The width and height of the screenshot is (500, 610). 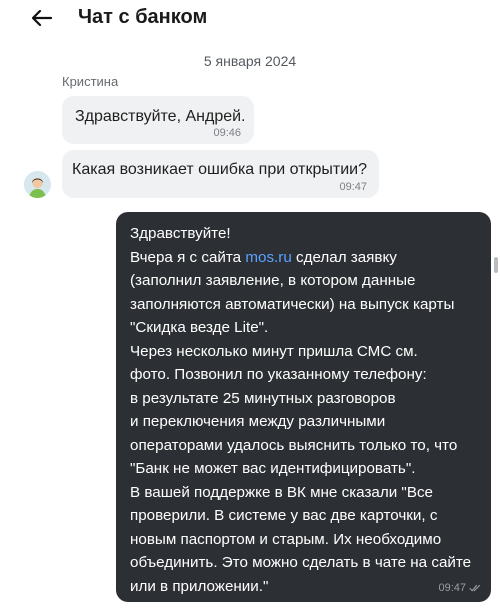 What do you see at coordinates (278, 374) in the screenshot?
I see `message-line: фото. Позвонил по указанному телефону:` at bounding box center [278, 374].